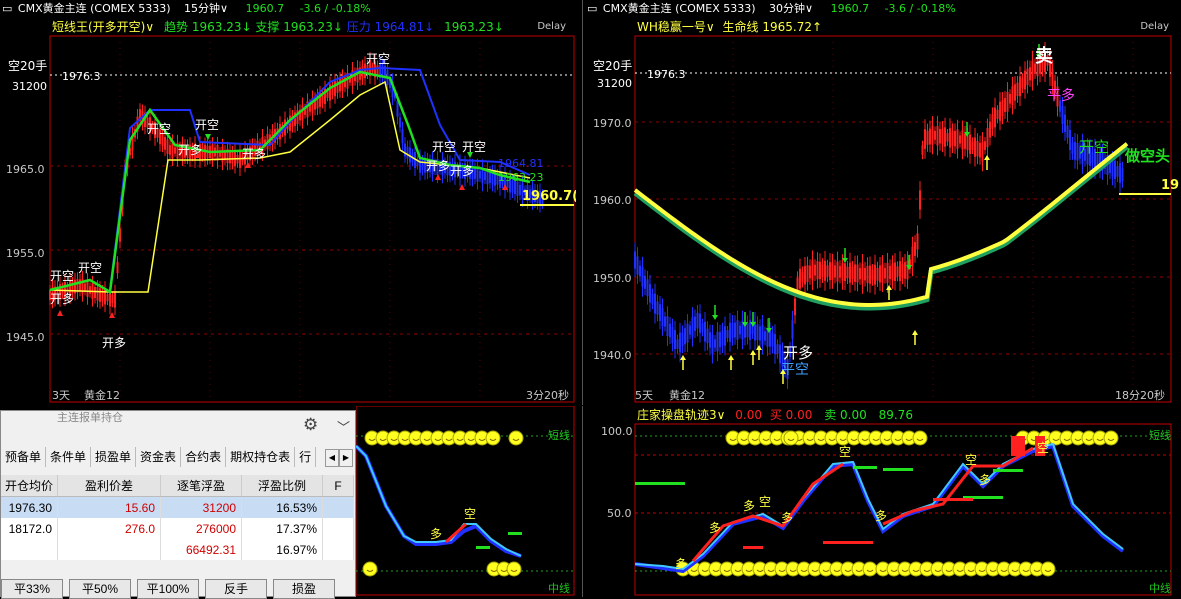 The image size is (1181, 599). What do you see at coordinates (612, 355) in the screenshot?
I see `right-ytick-3: 1940.0` at bounding box center [612, 355].